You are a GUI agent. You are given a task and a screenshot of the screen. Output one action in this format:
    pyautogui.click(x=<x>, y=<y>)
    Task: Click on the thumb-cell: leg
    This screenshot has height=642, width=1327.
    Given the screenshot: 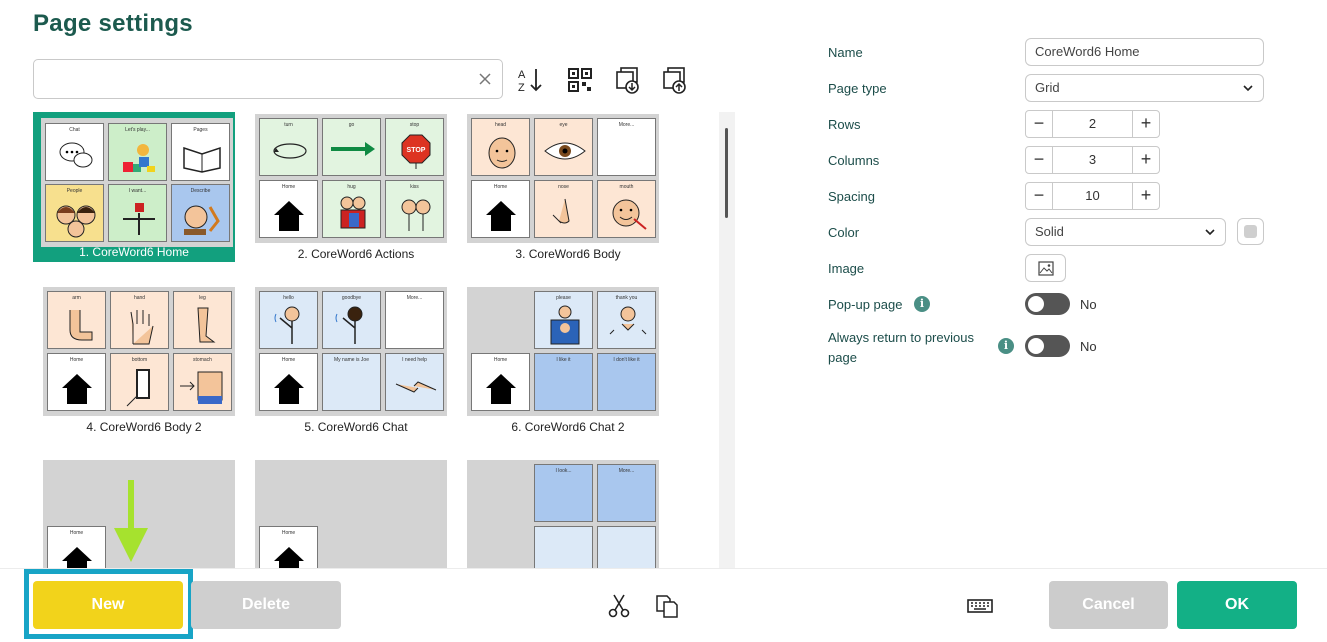 What is the action you would take?
    pyautogui.click(x=202, y=320)
    